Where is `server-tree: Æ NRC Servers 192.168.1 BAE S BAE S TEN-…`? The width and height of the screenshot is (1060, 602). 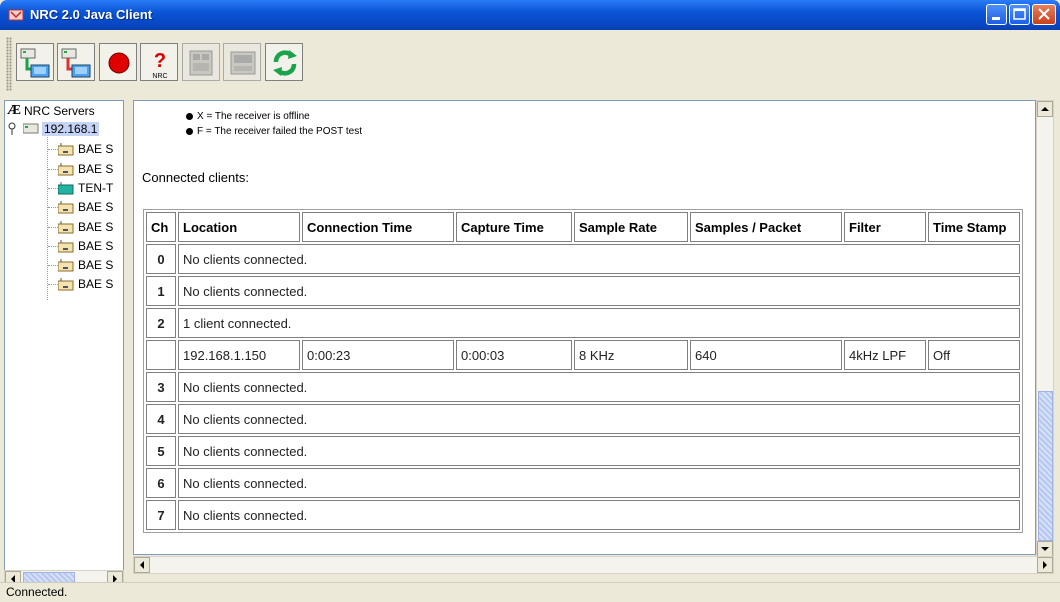
server-tree: Æ NRC Servers 192.168.1 BAE S BAE S TEN-… is located at coordinates (64, 344).